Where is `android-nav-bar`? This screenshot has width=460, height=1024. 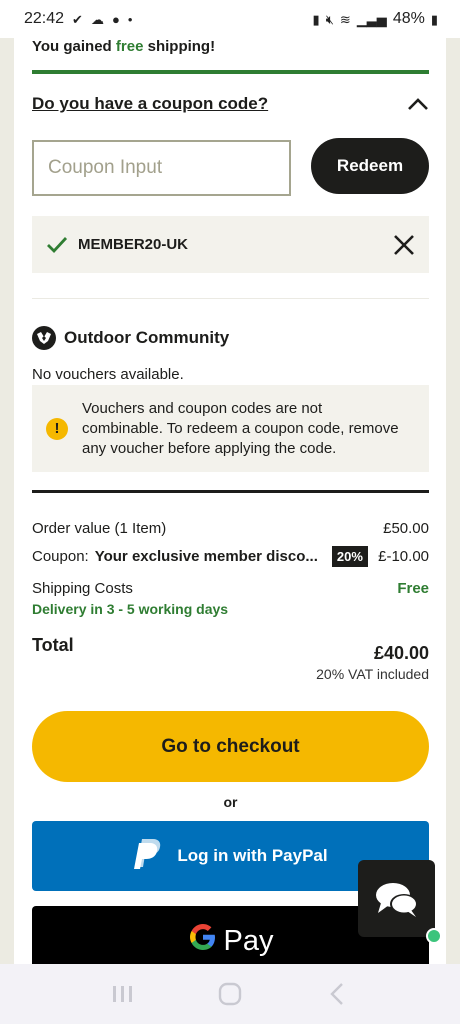
android-nav-bar is located at coordinates (230, 994).